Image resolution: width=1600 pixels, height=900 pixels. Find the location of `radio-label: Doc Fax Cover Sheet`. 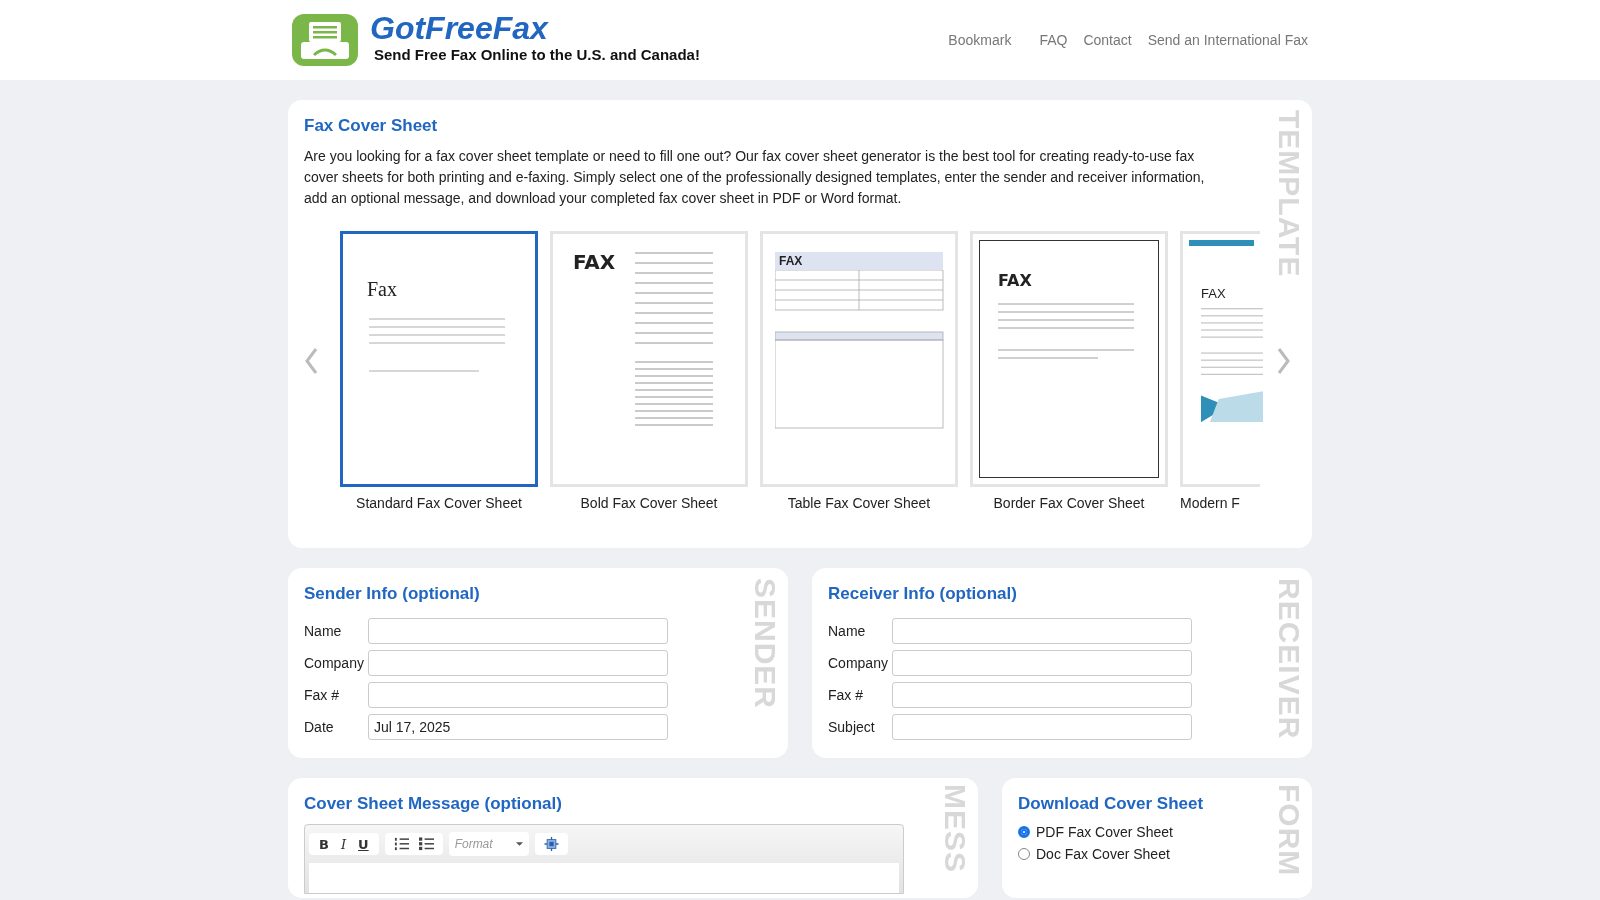

radio-label: Doc Fax Cover Sheet is located at coordinates (1103, 854).